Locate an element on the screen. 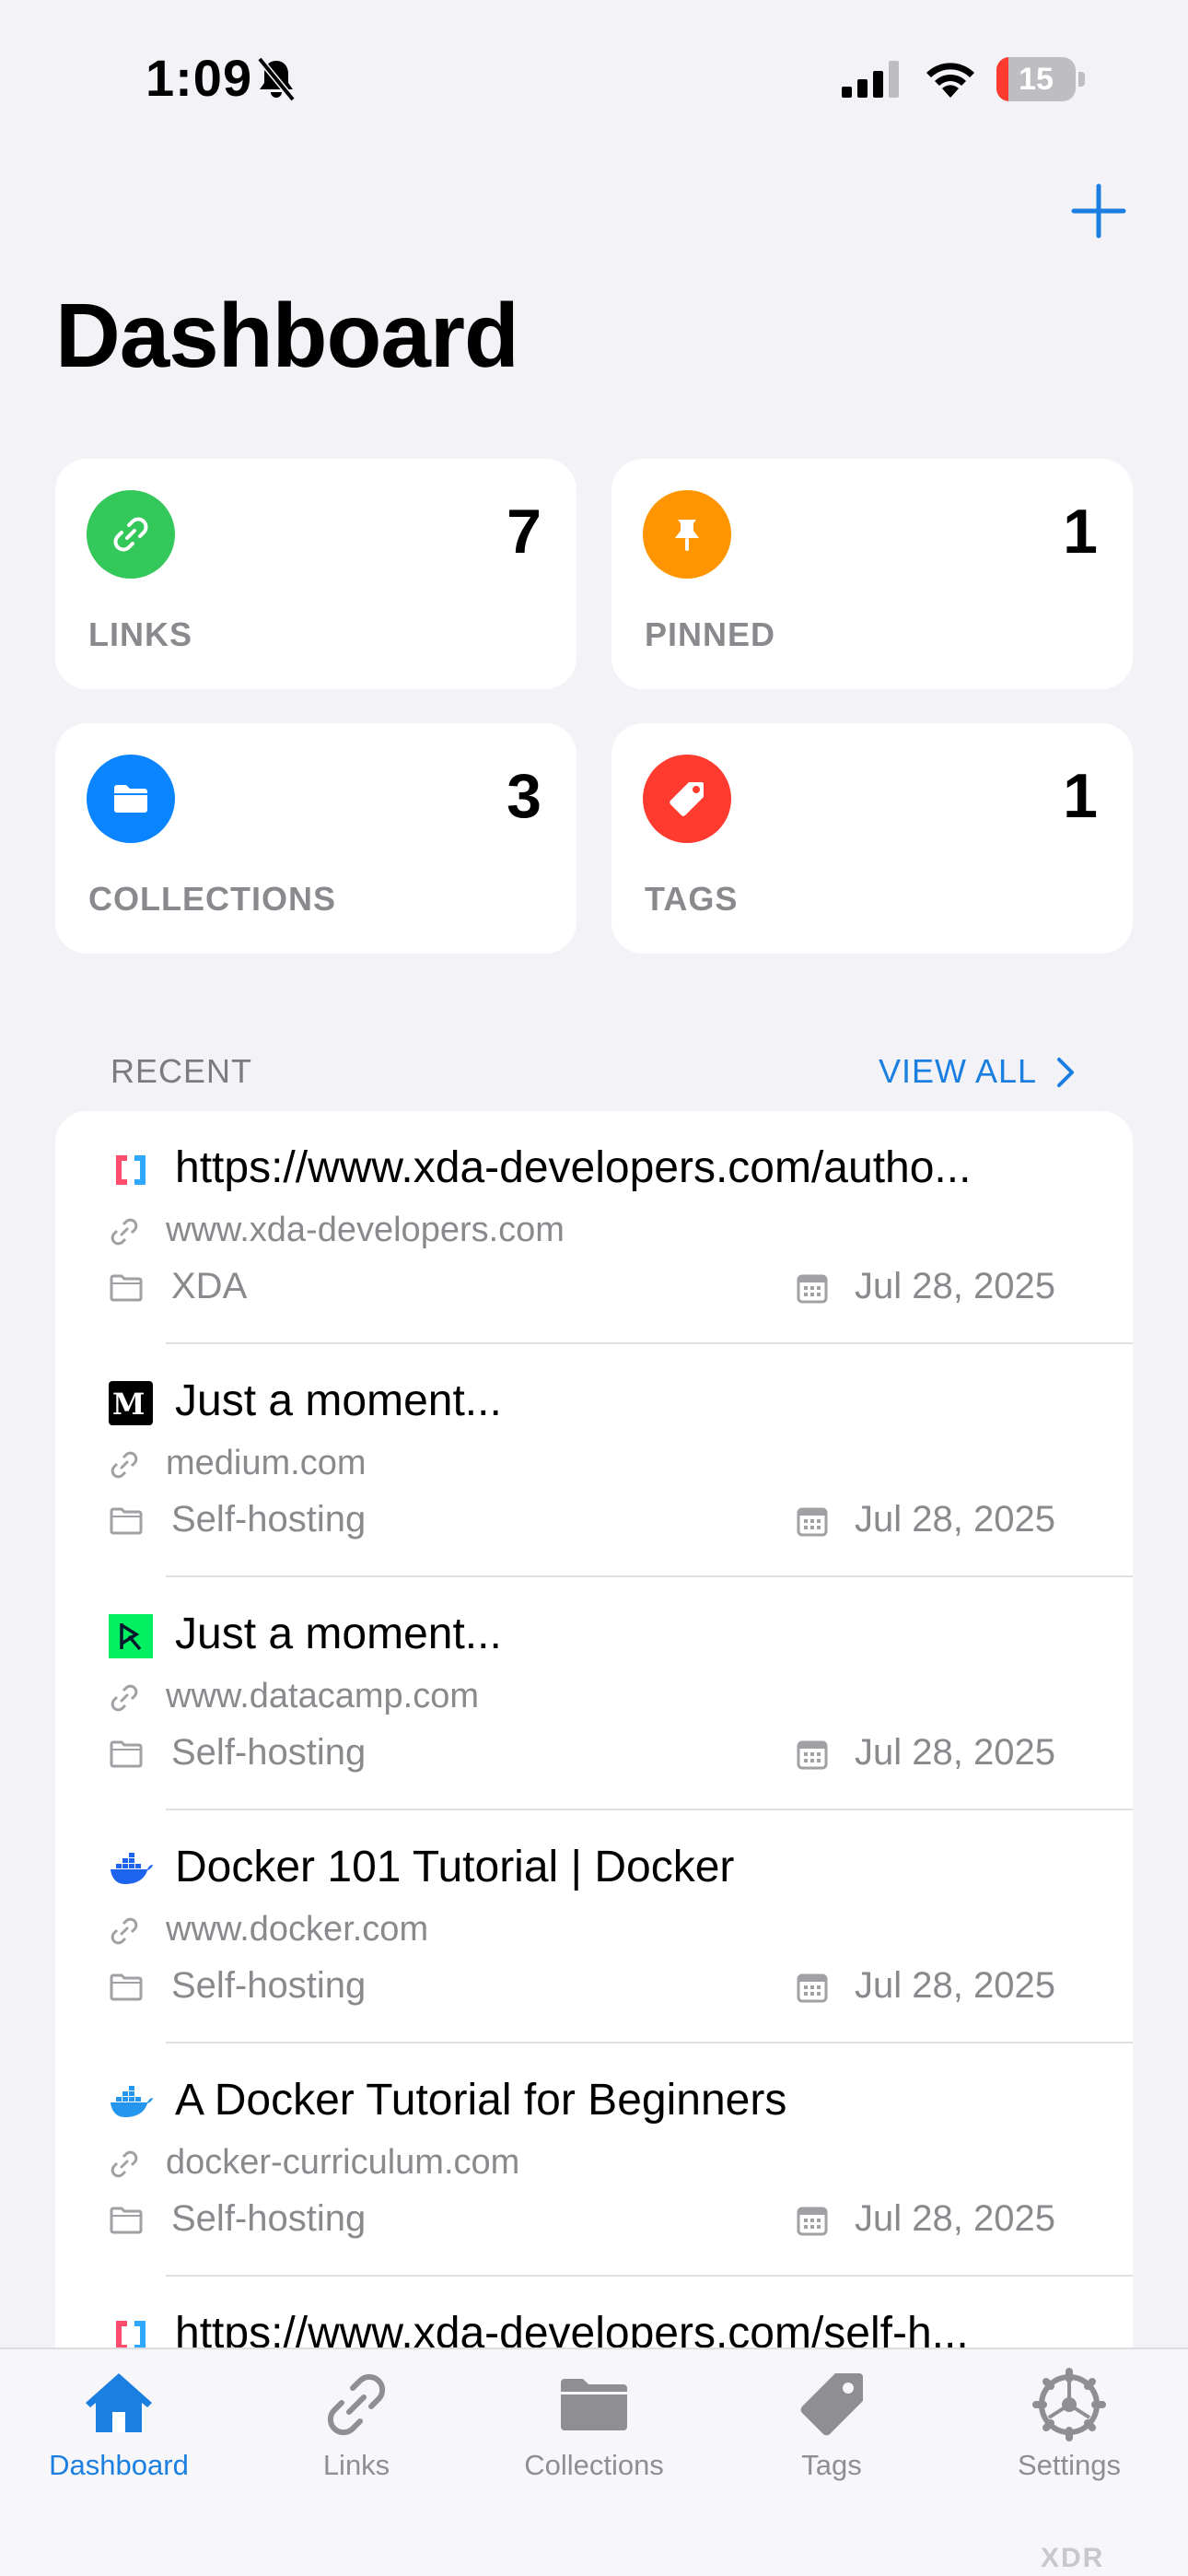 The width and height of the screenshot is (1188, 2576). link-title: A Docker Tutorial for Beginners is located at coordinates (481, 2100).